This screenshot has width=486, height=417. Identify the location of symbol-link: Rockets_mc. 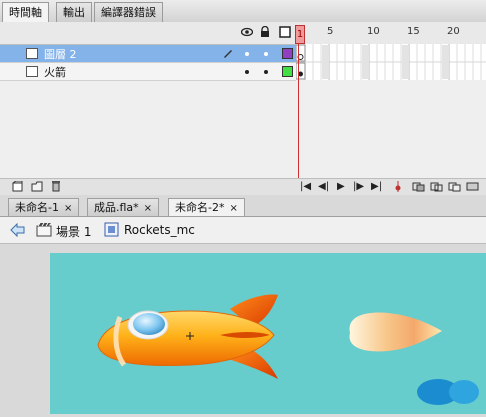
(159, 230).